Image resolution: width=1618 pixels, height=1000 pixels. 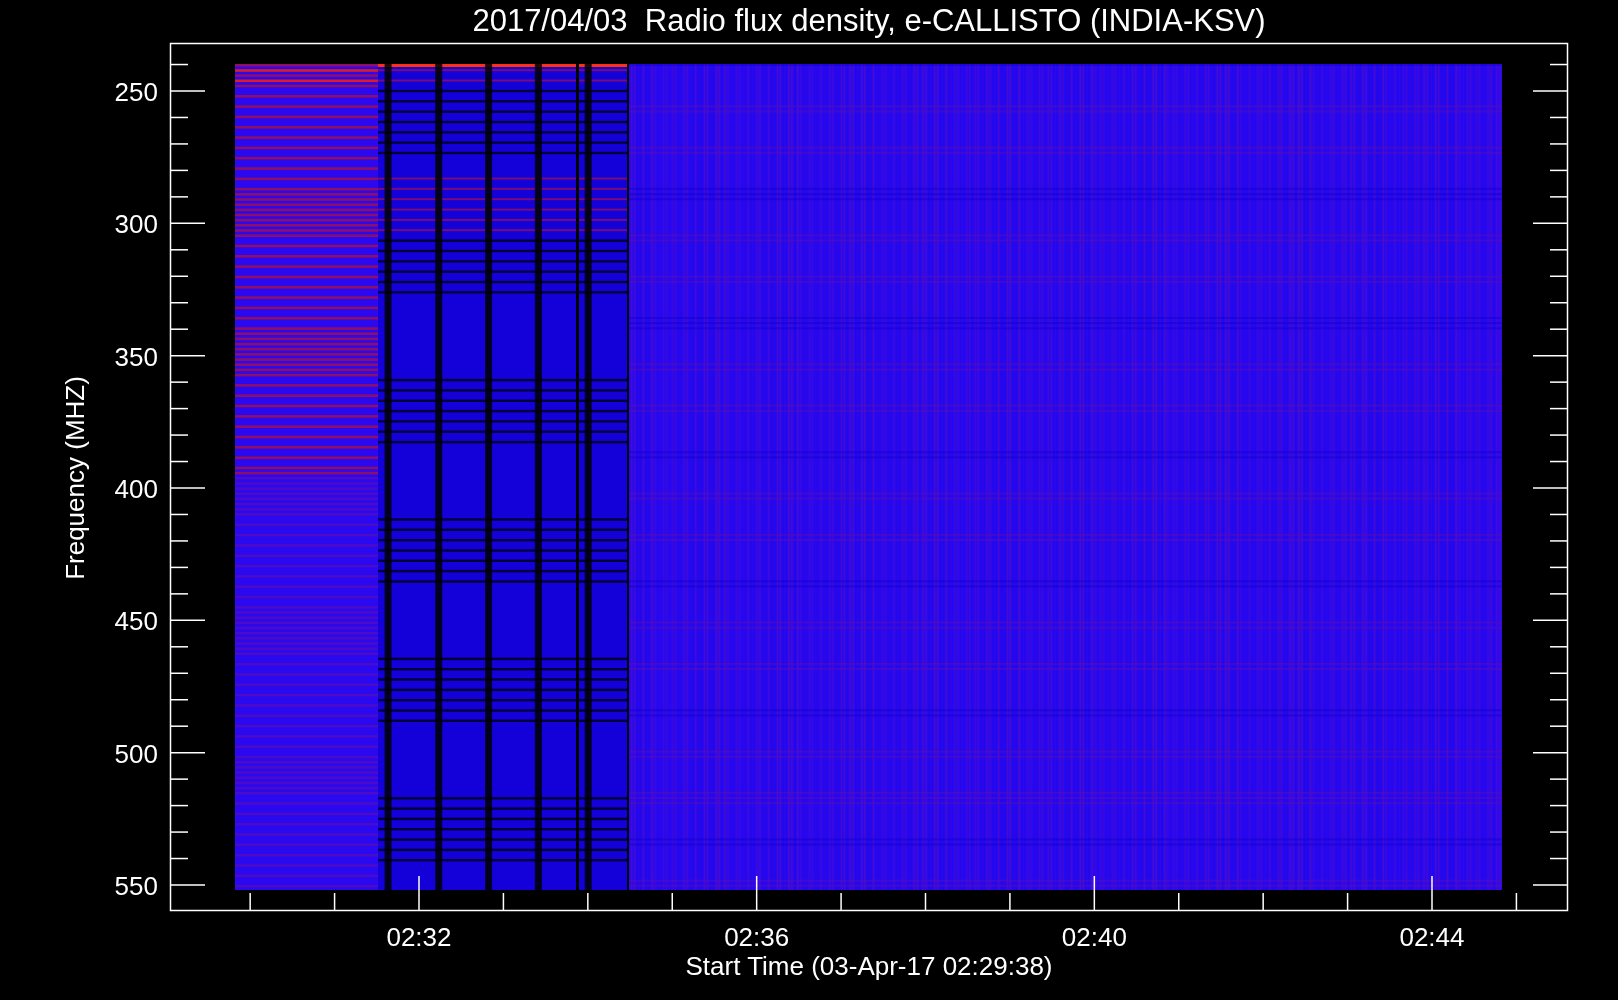 What do you see at coordinates (419, 937) in the screenshot?
I see `x-tick-label: 02:32` at bounding box center [419, 937].